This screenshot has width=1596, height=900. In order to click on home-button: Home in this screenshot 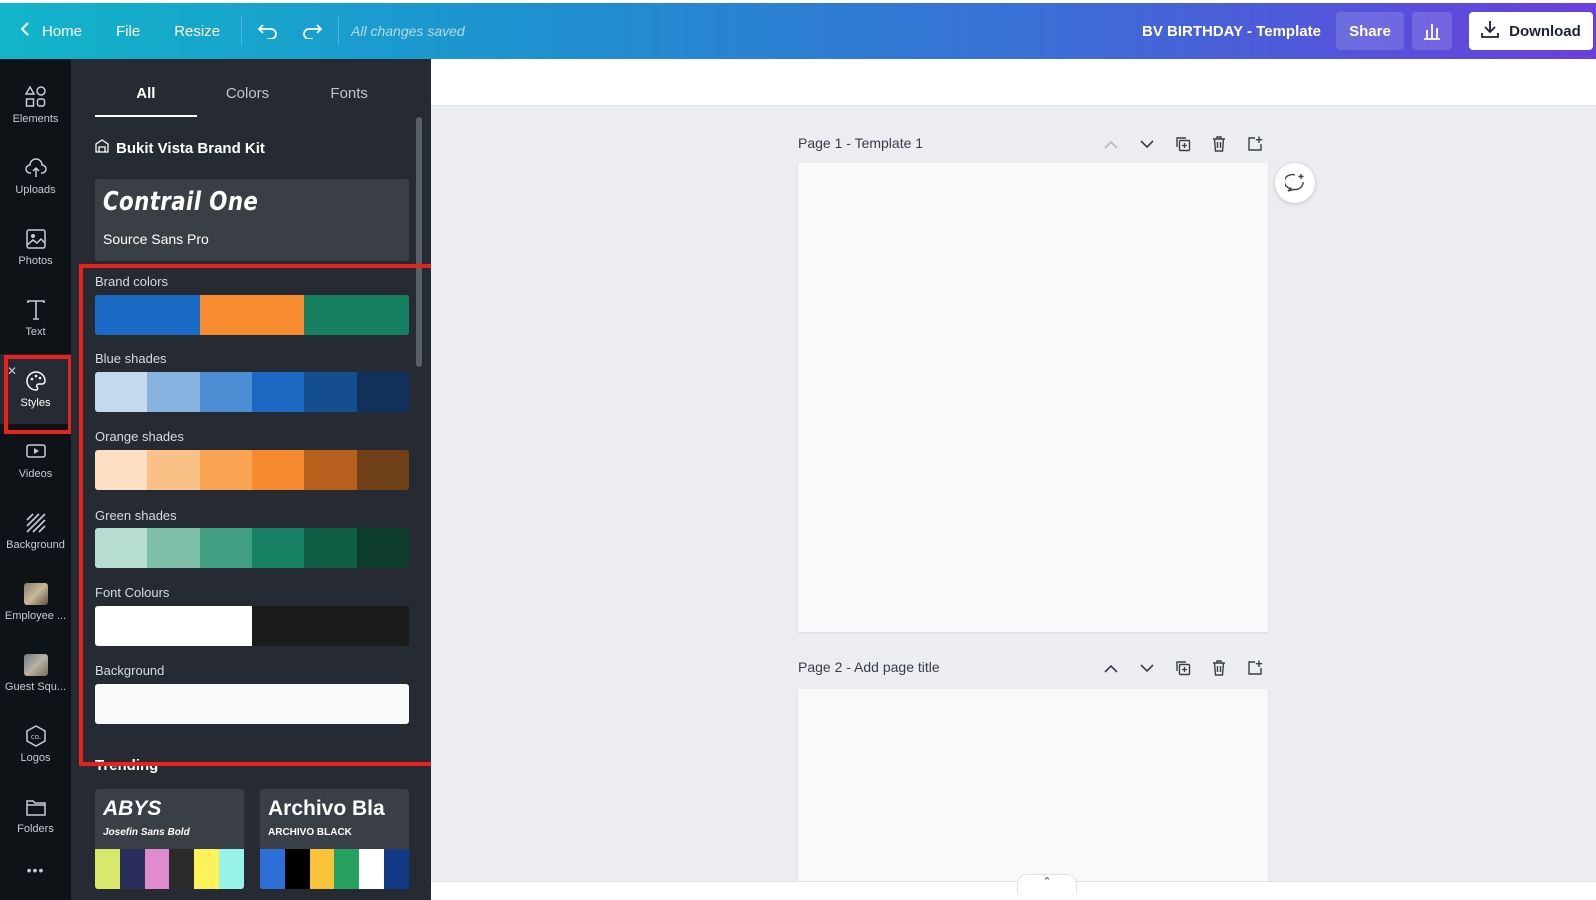, I will do `click(49, 31)`.